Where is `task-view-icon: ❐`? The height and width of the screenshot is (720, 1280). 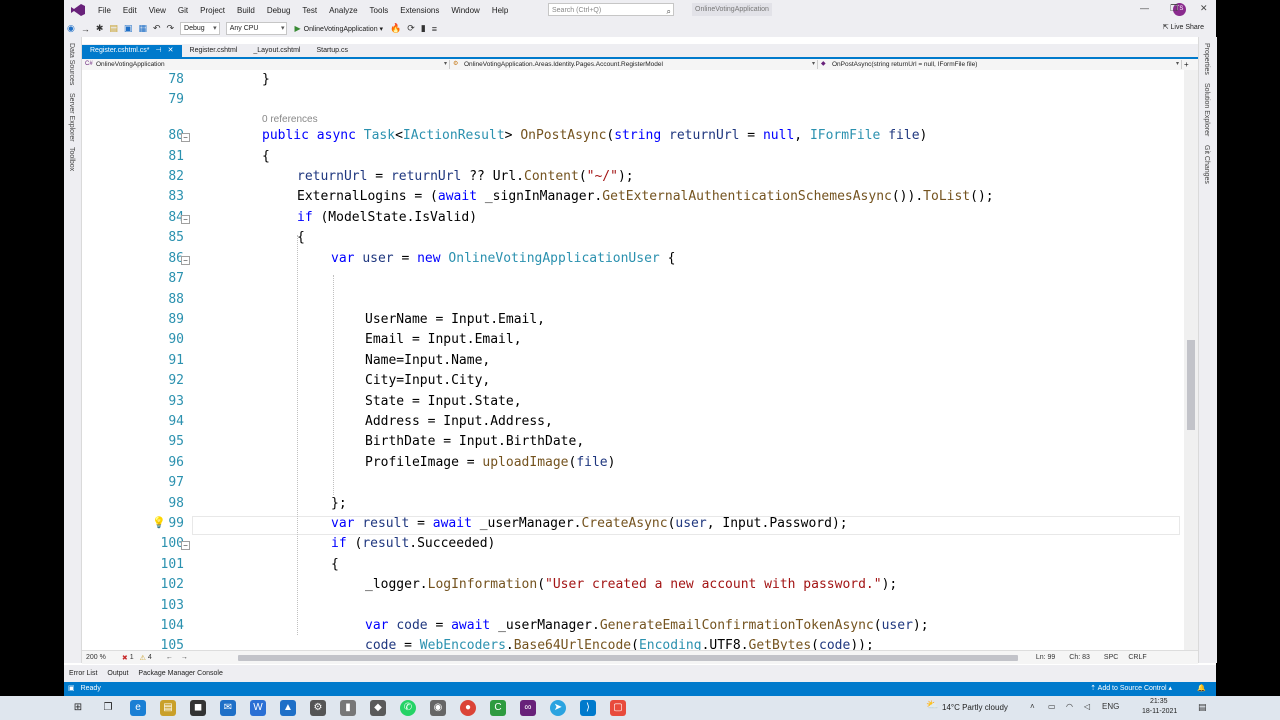 task-view-icon: ❐ is located at coordinates (108, 708).